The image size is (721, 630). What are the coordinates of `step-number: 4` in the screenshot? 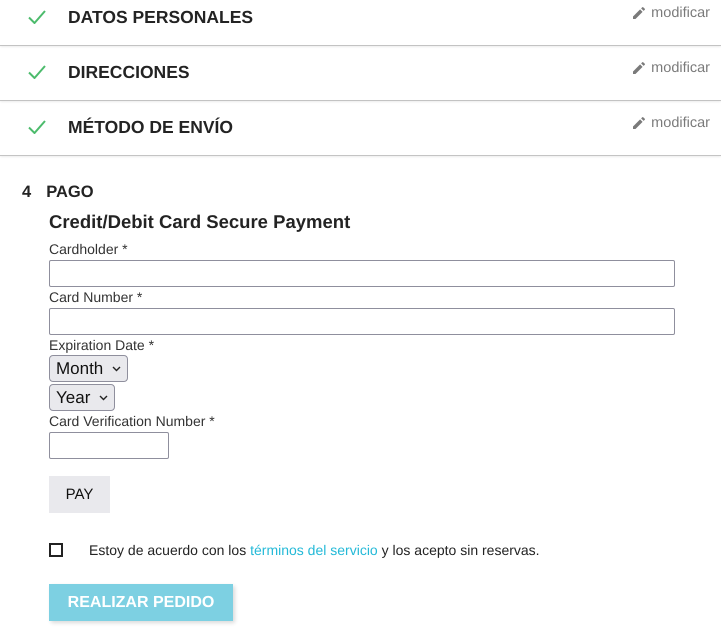 It's located at (27, 192).